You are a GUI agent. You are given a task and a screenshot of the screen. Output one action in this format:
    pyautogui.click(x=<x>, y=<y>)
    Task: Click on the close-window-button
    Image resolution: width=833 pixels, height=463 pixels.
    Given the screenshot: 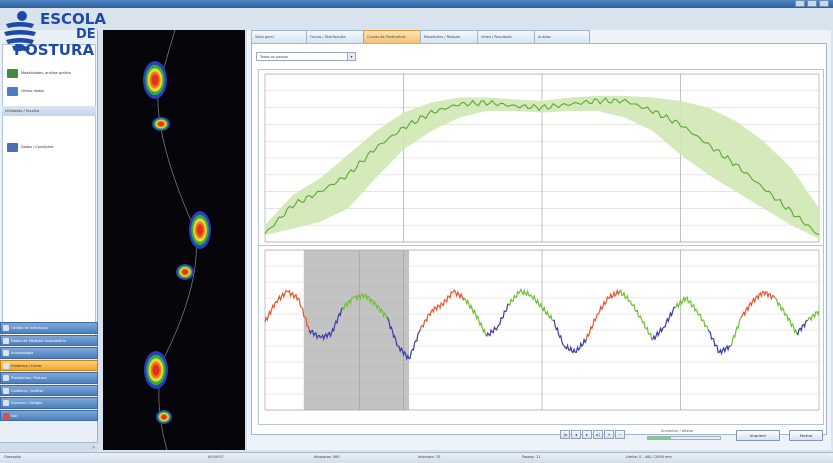 What is the action you would take?
    pyautogui.click(x=824, y=3)
    